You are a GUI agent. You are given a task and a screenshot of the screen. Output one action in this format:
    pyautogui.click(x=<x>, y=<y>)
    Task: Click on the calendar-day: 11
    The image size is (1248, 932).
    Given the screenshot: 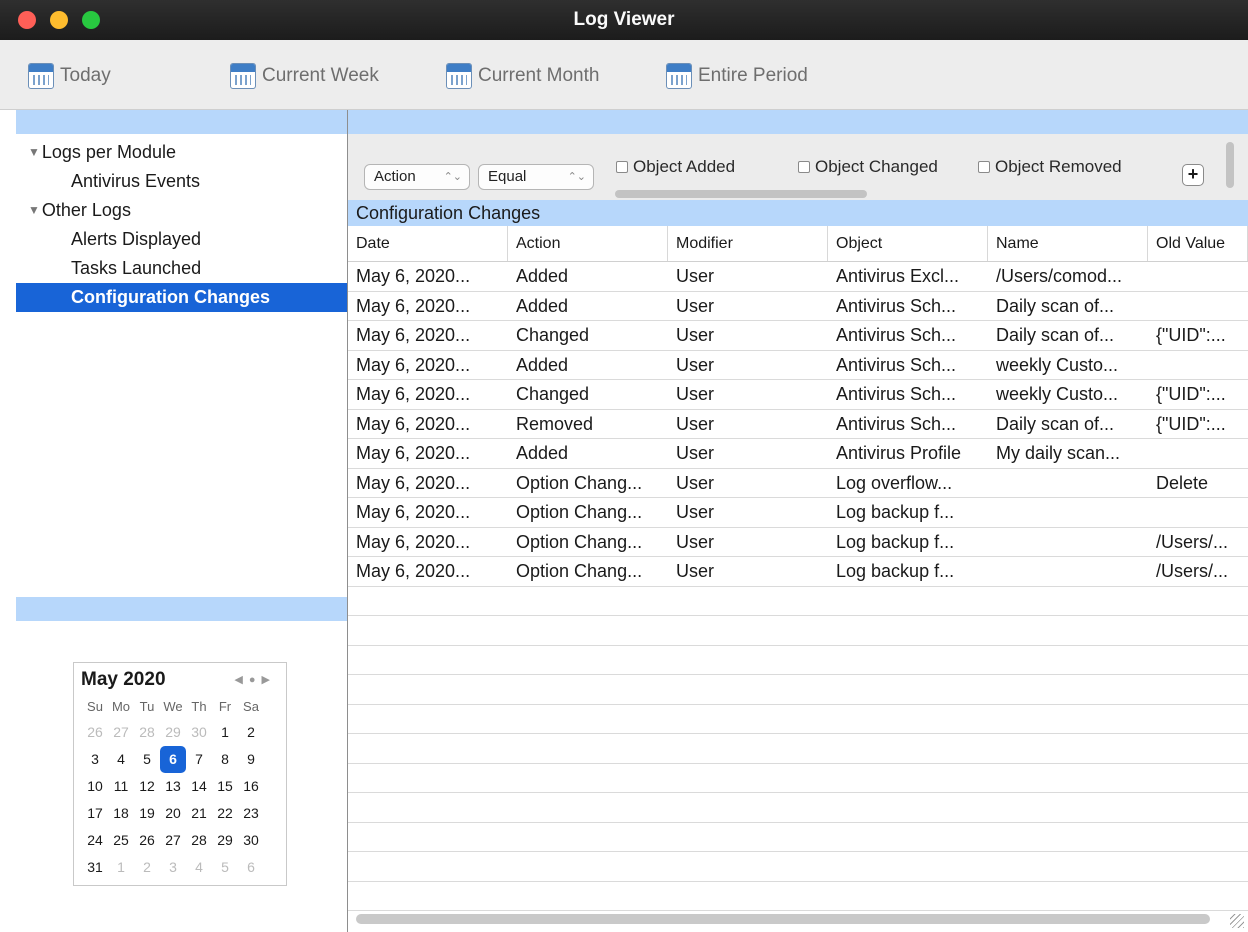 What is the action you would take?
    pyautogui.click(x=121, y=786)
    